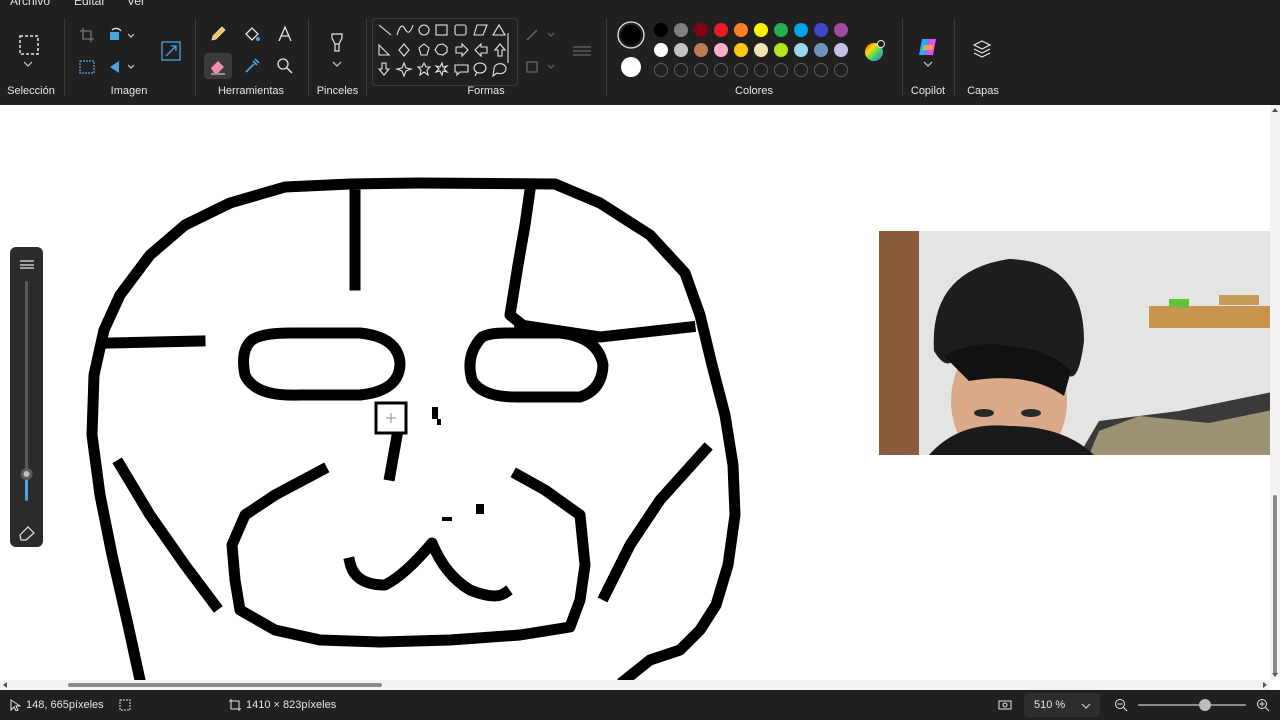 The height and width of the screenshot is (720, 1280). Describe the element at coordinates (1078, 343) in the screenshot. I see `webcam-image` at that location.